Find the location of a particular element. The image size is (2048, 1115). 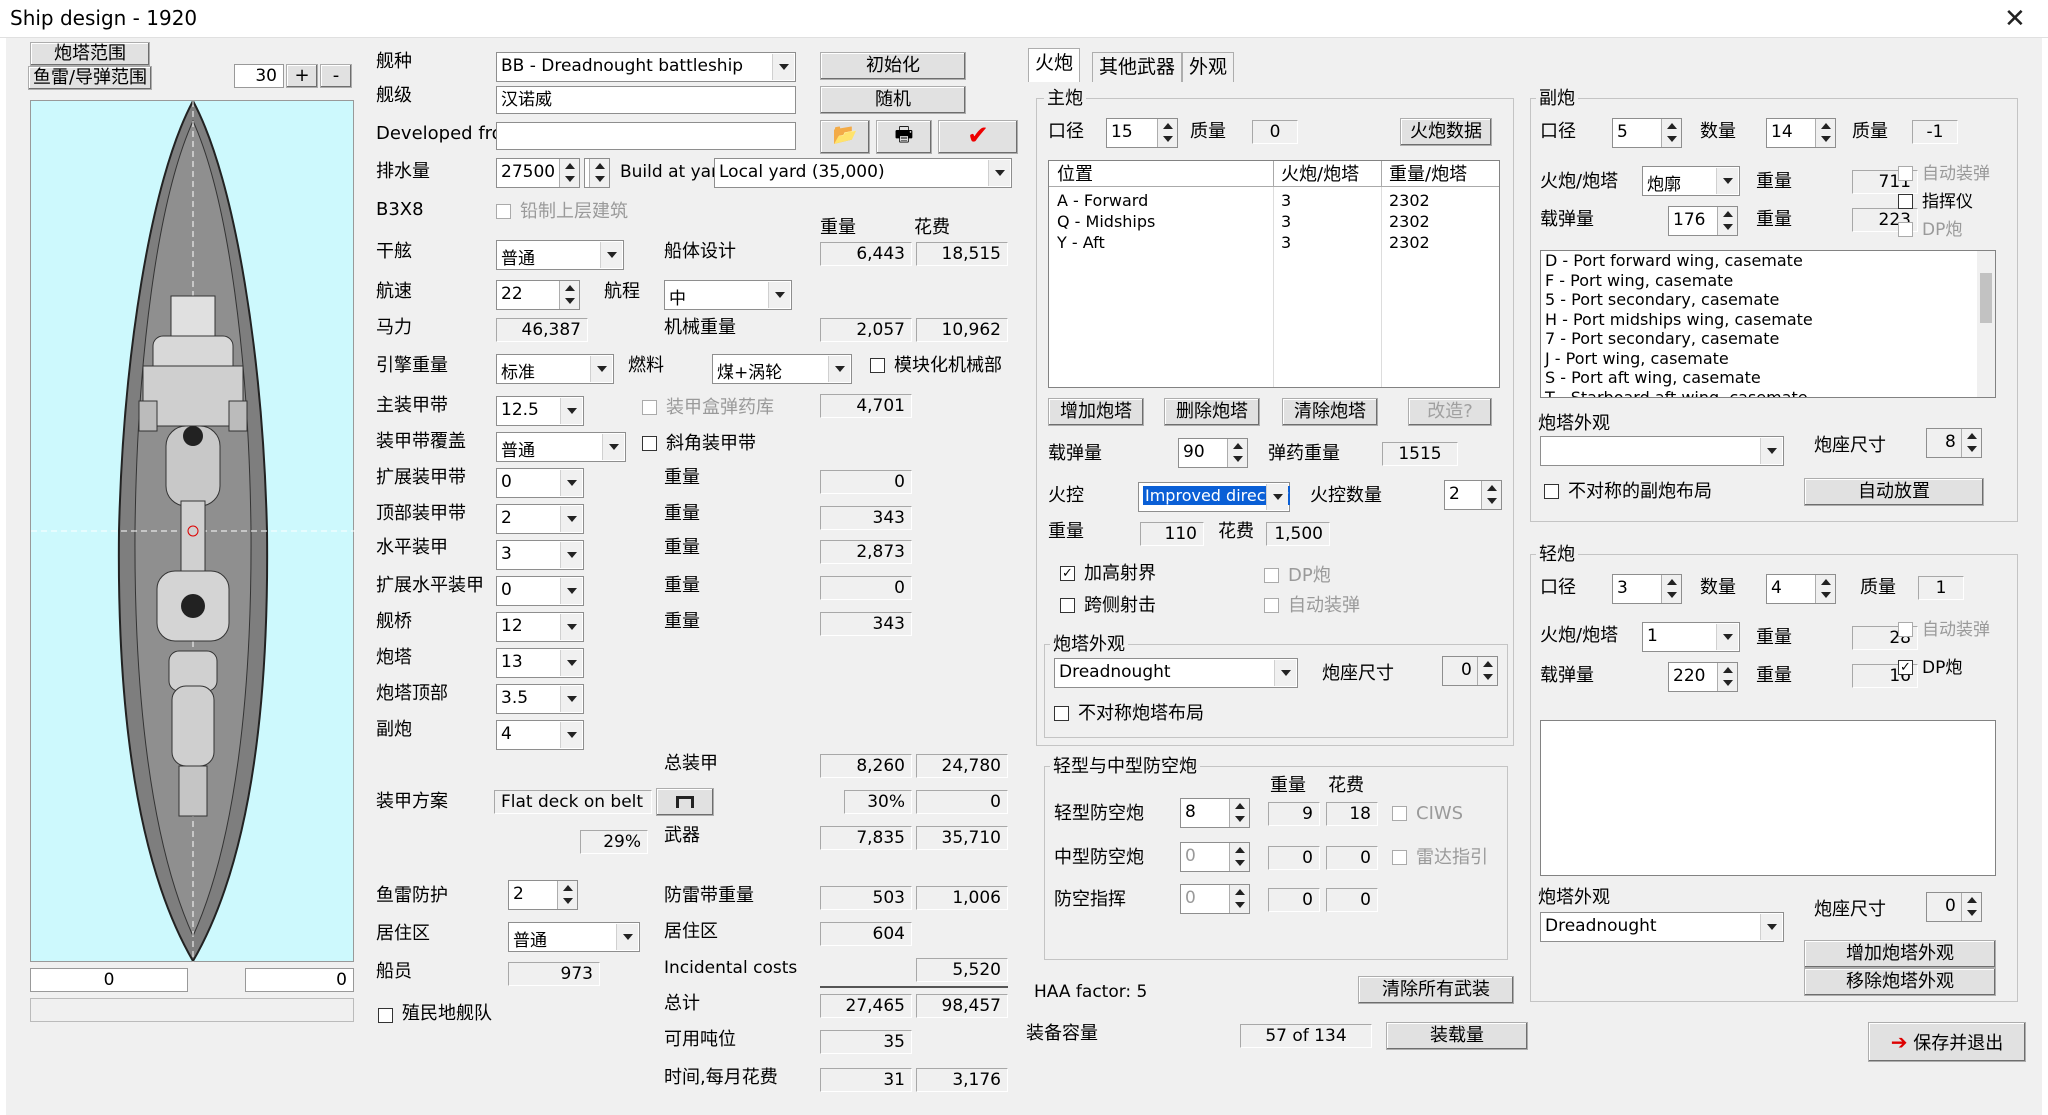

table-row: Y - Aft 3 2302 is located at coordinates (1274, 243).